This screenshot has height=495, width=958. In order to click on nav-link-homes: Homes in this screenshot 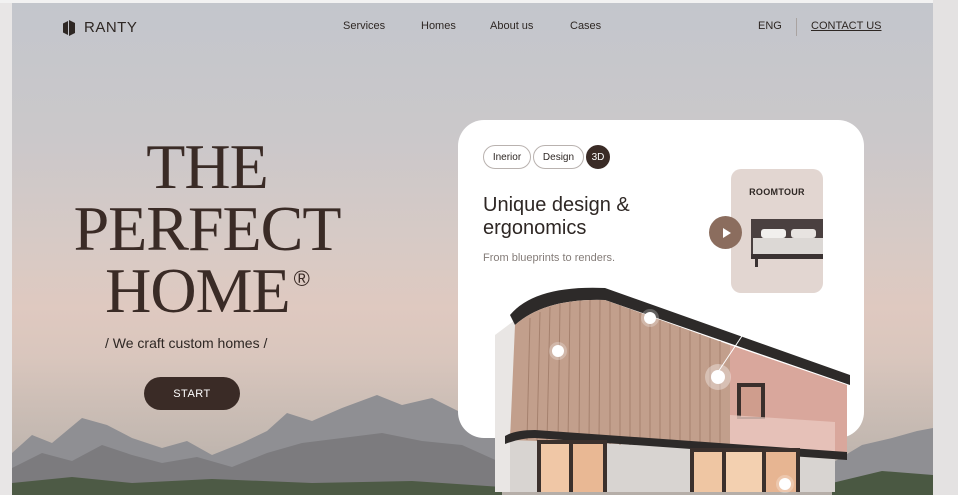, I will do `click(438, 26)`.